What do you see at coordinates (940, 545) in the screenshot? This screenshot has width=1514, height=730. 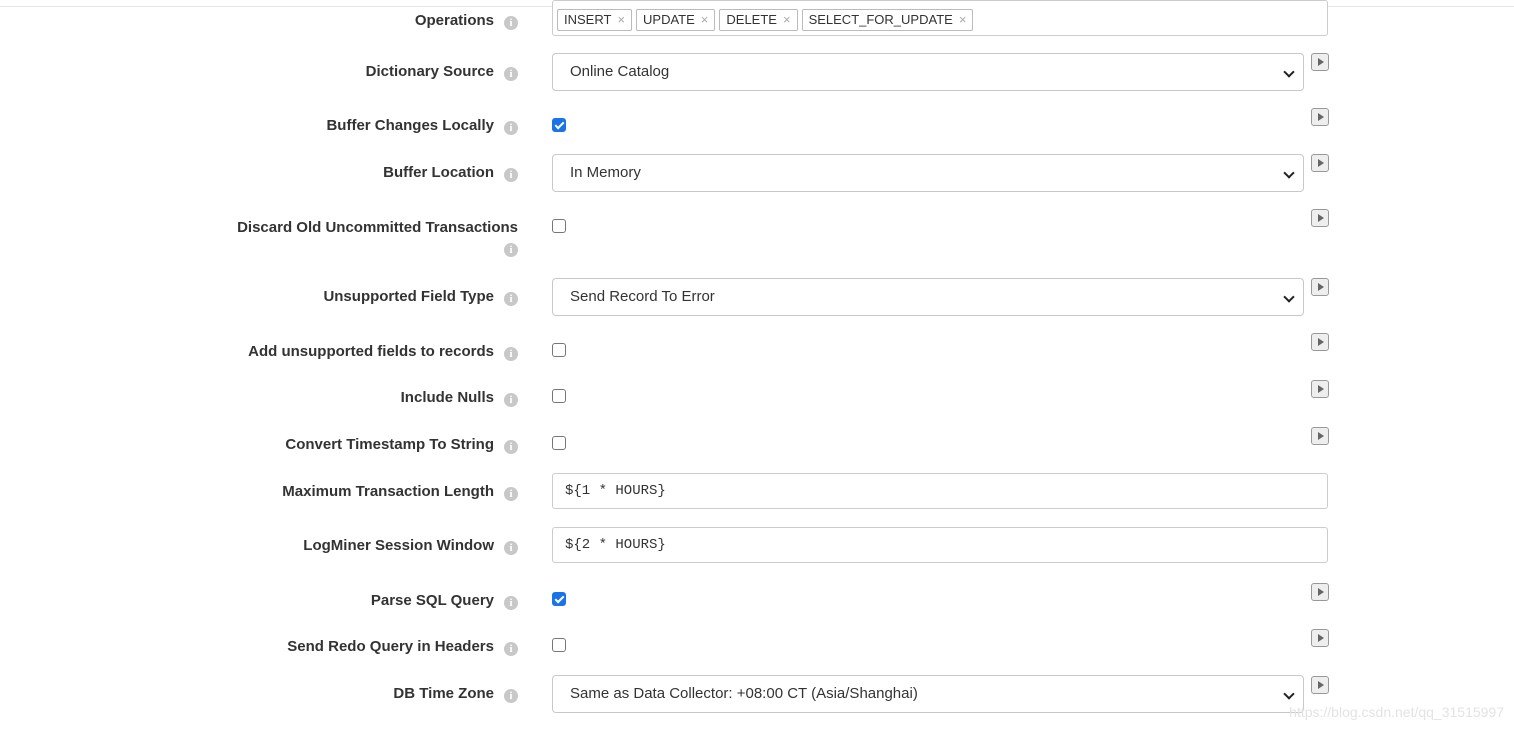 I see `logminer-session-window-input` at bounding box center [940, 545].